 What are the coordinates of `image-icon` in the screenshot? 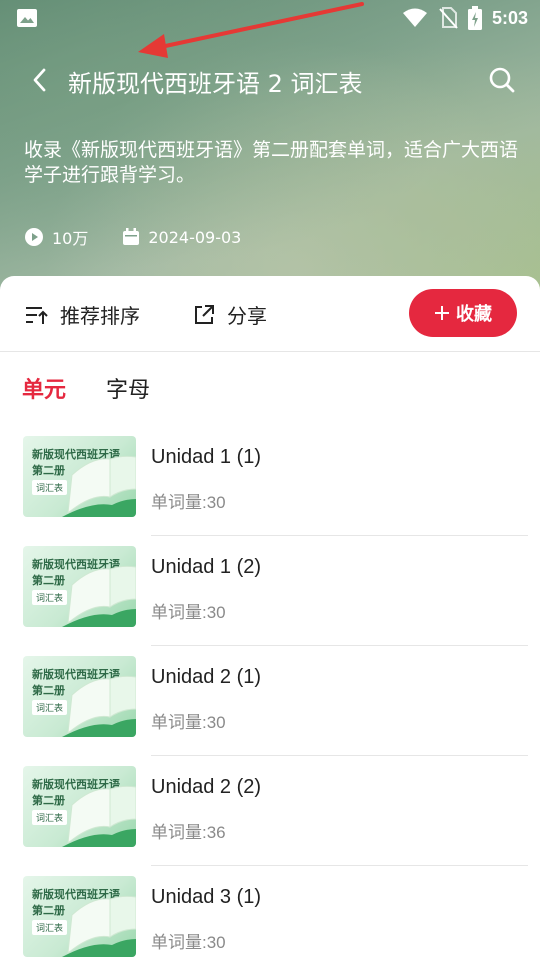 It's located at (27, 18).